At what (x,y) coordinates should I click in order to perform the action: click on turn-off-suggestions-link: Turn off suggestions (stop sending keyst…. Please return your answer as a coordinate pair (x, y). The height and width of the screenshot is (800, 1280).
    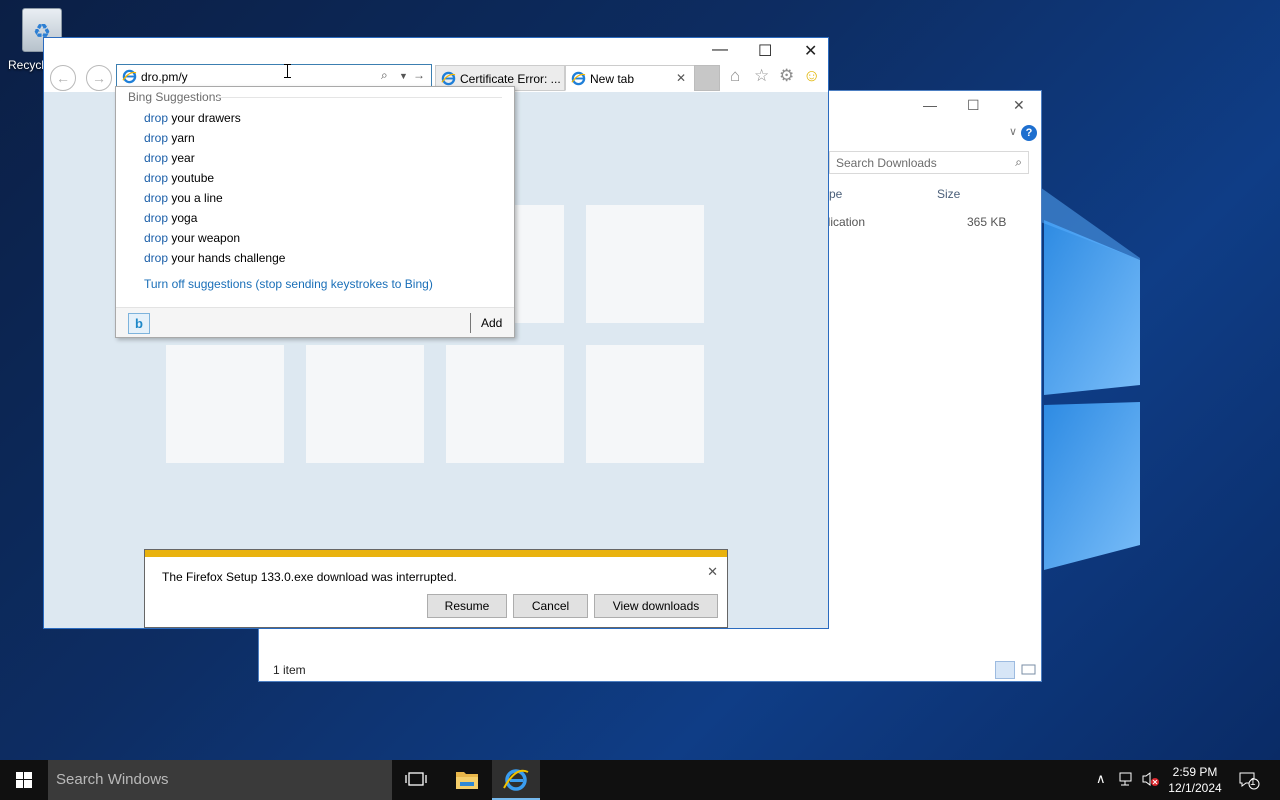
    Looking at the image, I should click on (288, 284).